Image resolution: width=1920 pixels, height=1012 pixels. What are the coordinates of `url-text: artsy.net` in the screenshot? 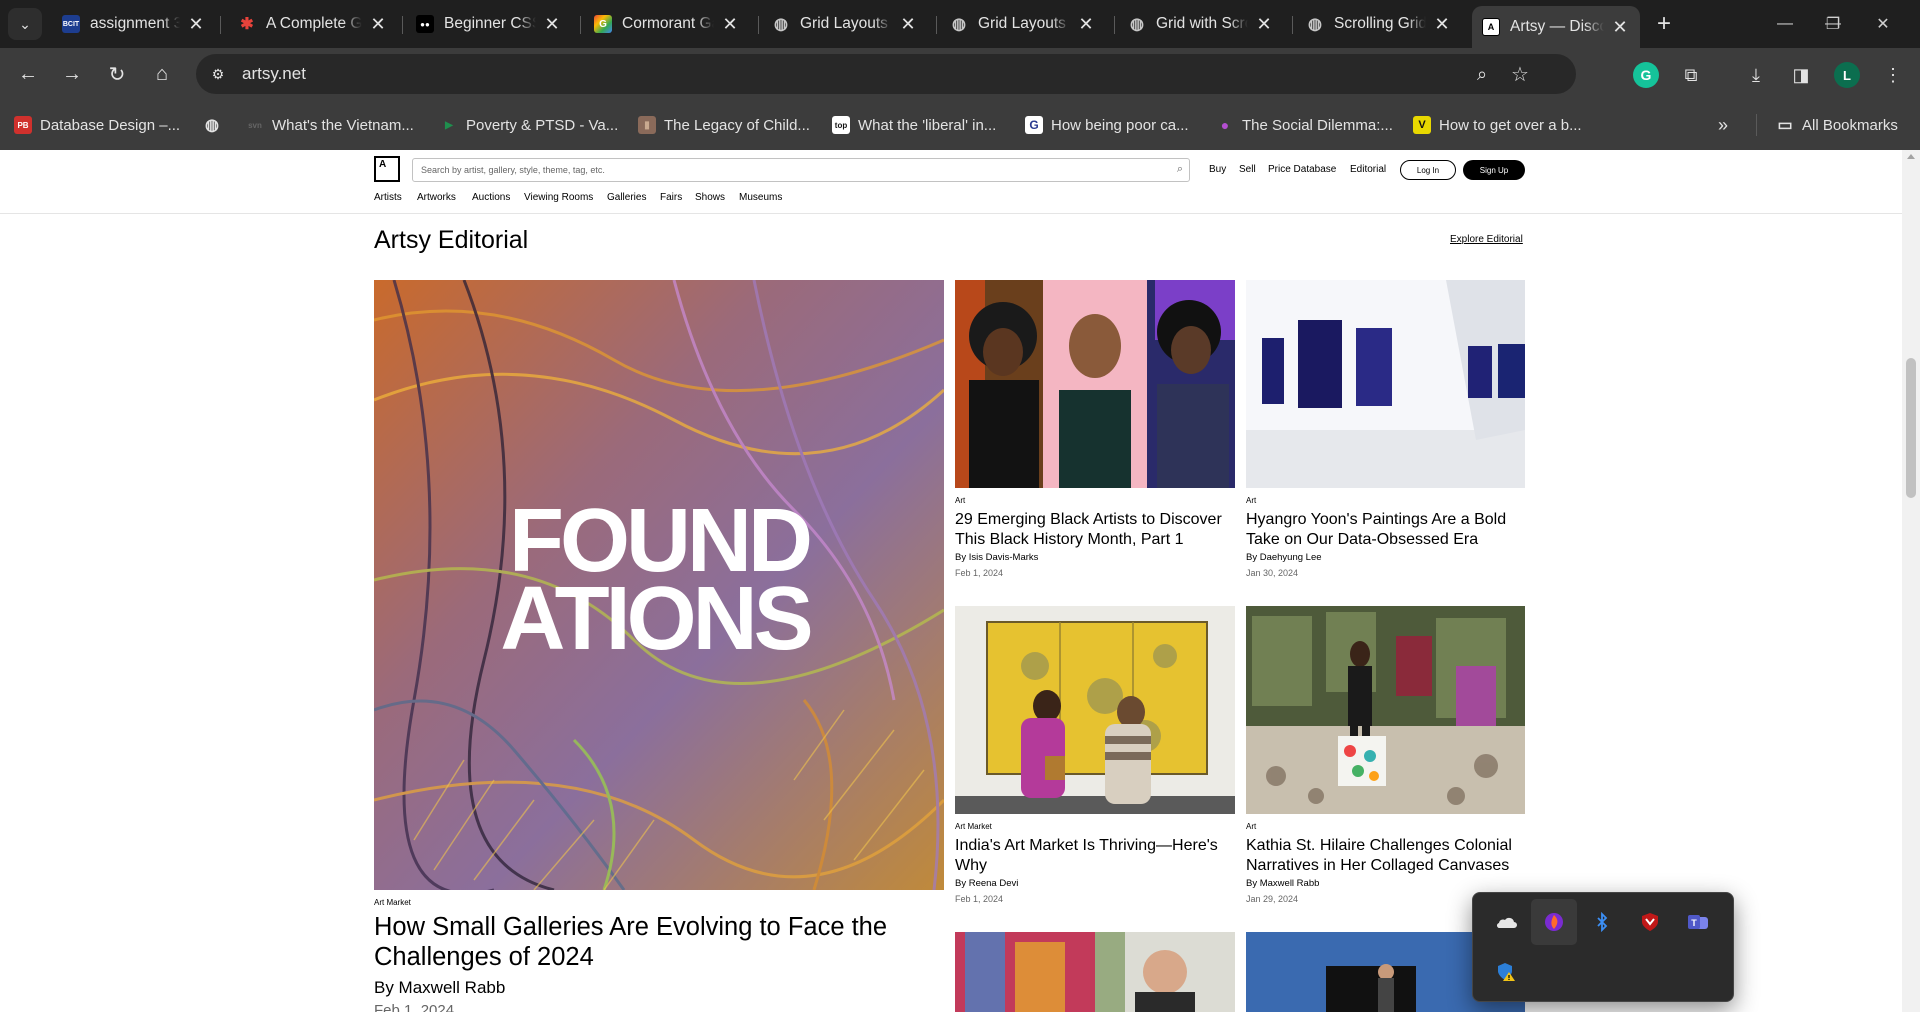 It's located at (274, 74).